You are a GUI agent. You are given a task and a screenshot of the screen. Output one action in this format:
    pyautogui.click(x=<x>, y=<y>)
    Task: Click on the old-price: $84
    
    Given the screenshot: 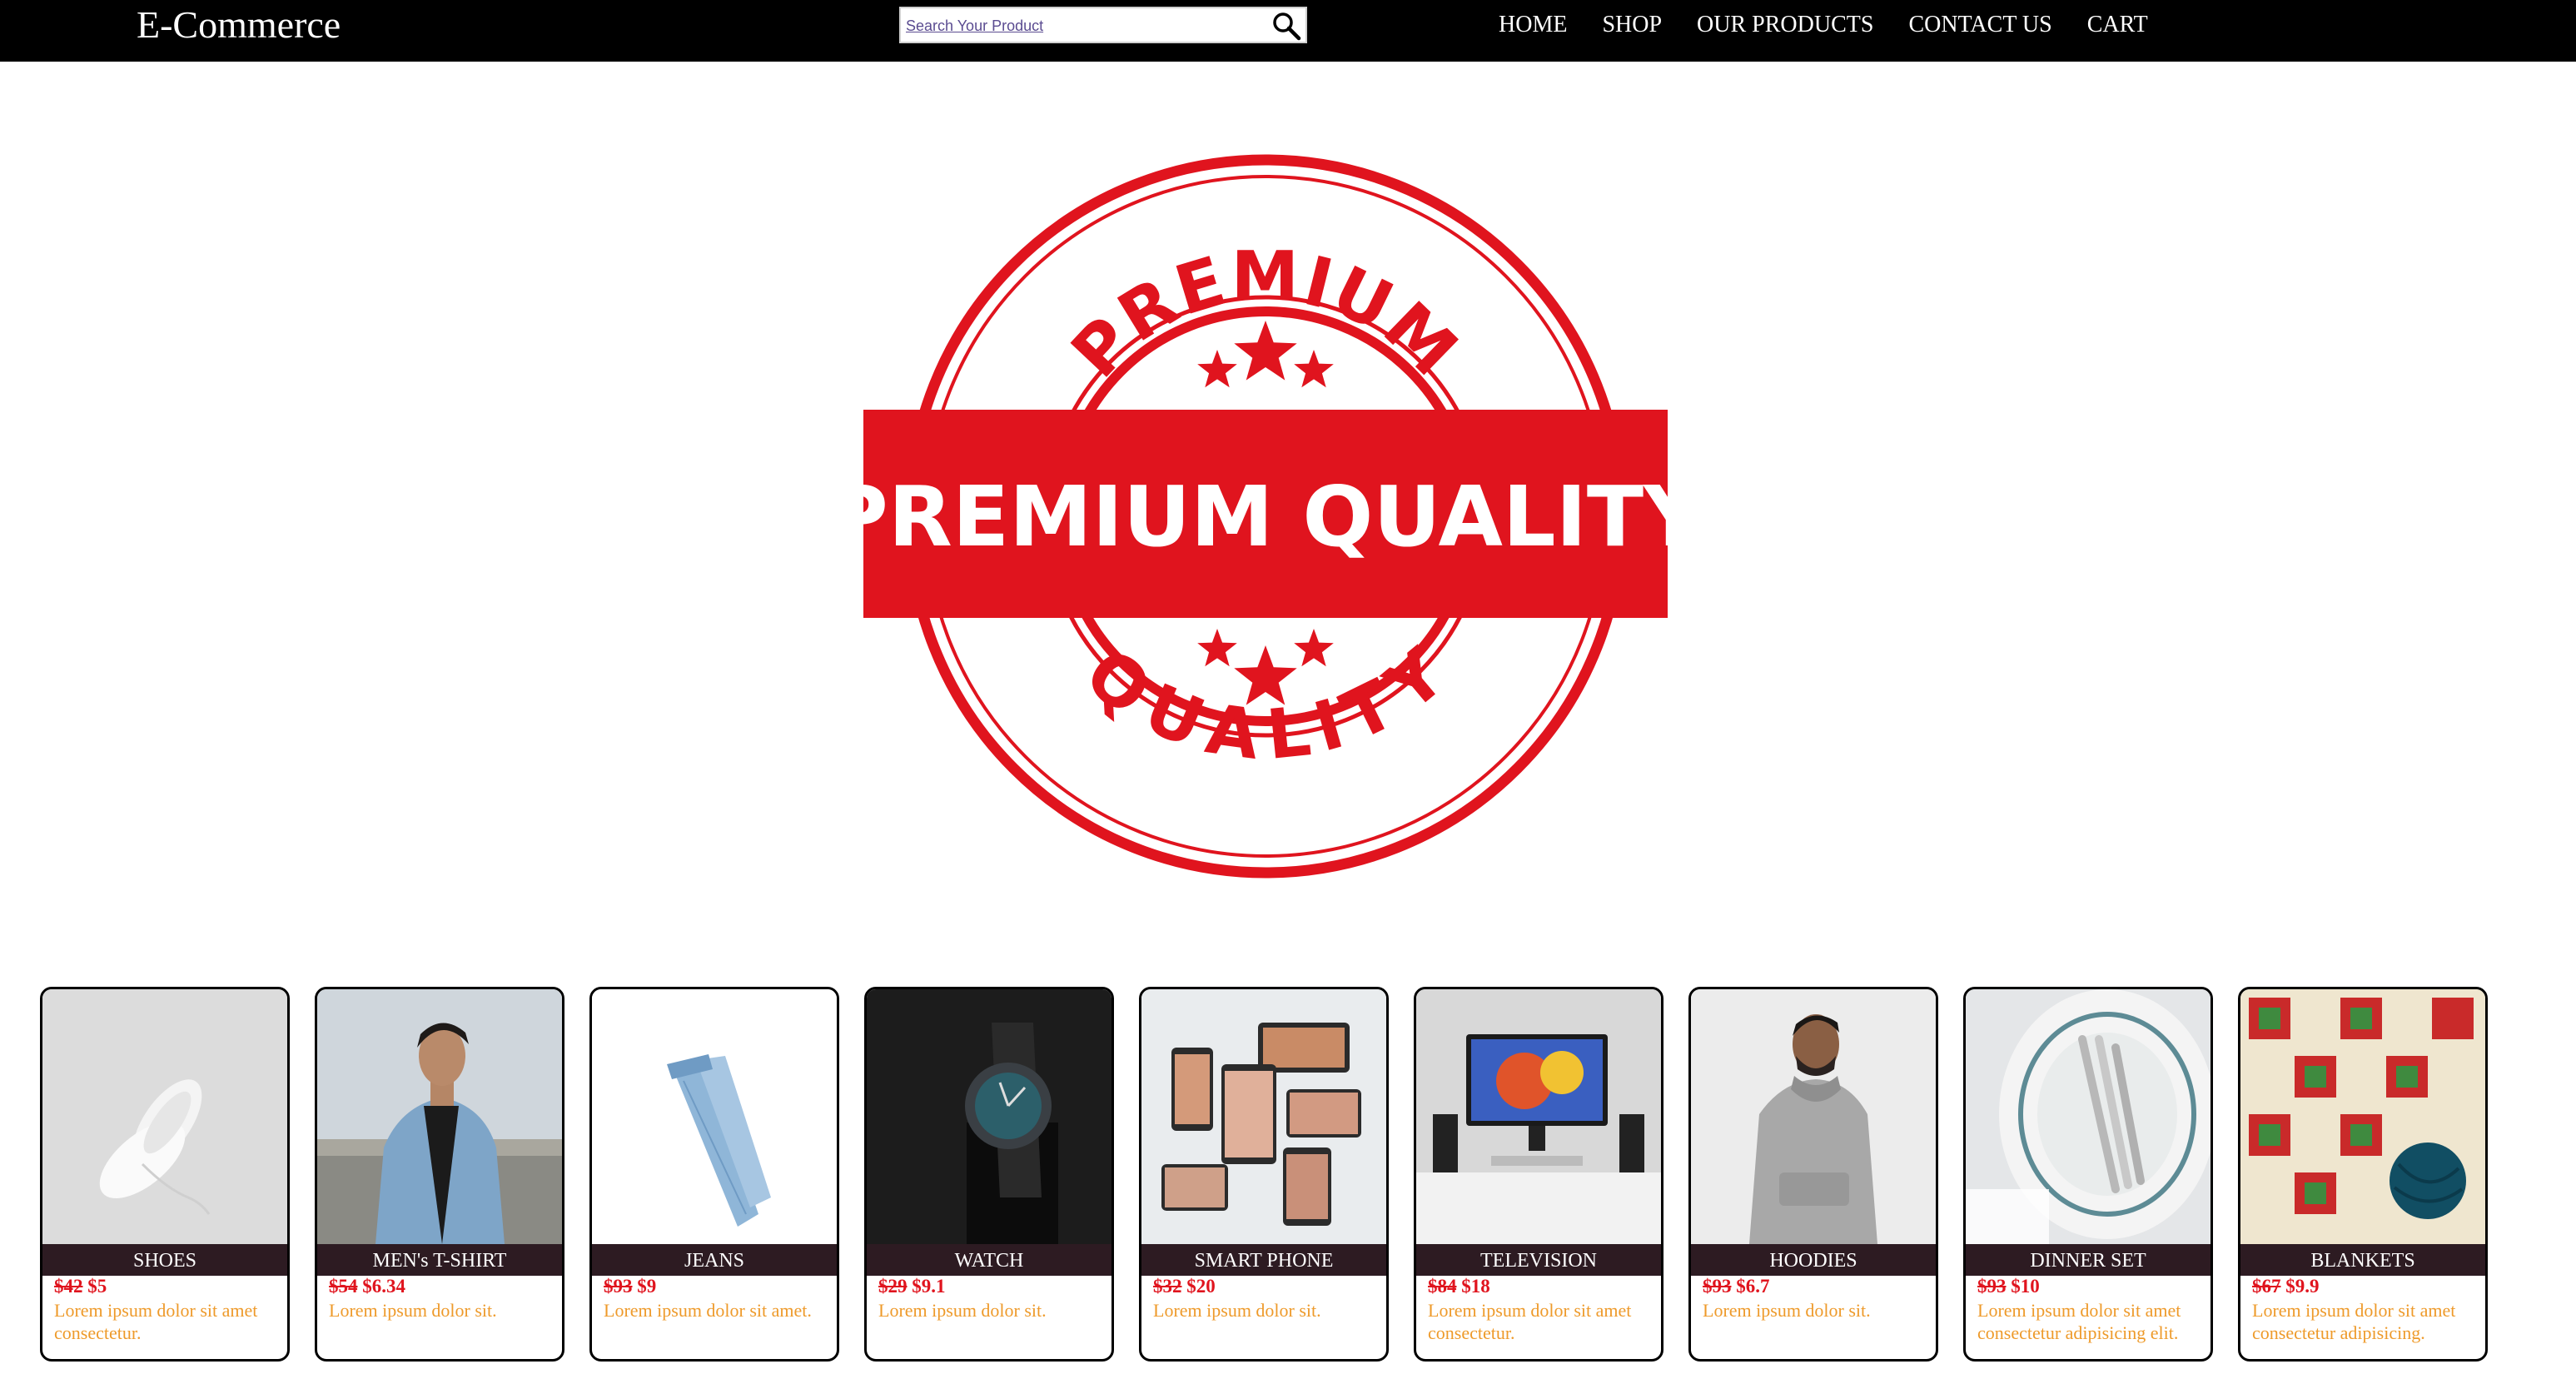 What is the action you would take?
    pyautogui.click(x=1442, y=1286)
    